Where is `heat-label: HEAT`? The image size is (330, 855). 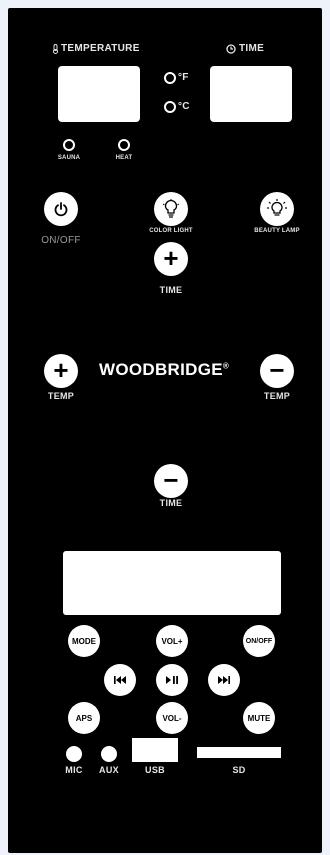
heat-label: HEAT is located at coordinates (124, 158).